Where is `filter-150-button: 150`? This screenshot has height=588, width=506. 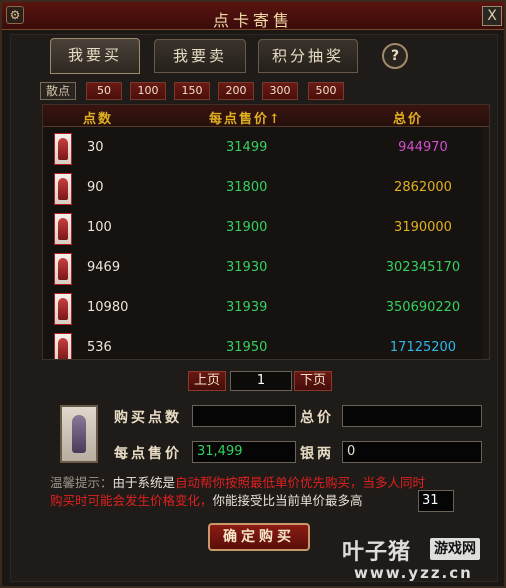
filter-150-button: 150 is located at coordinates (192, 91).